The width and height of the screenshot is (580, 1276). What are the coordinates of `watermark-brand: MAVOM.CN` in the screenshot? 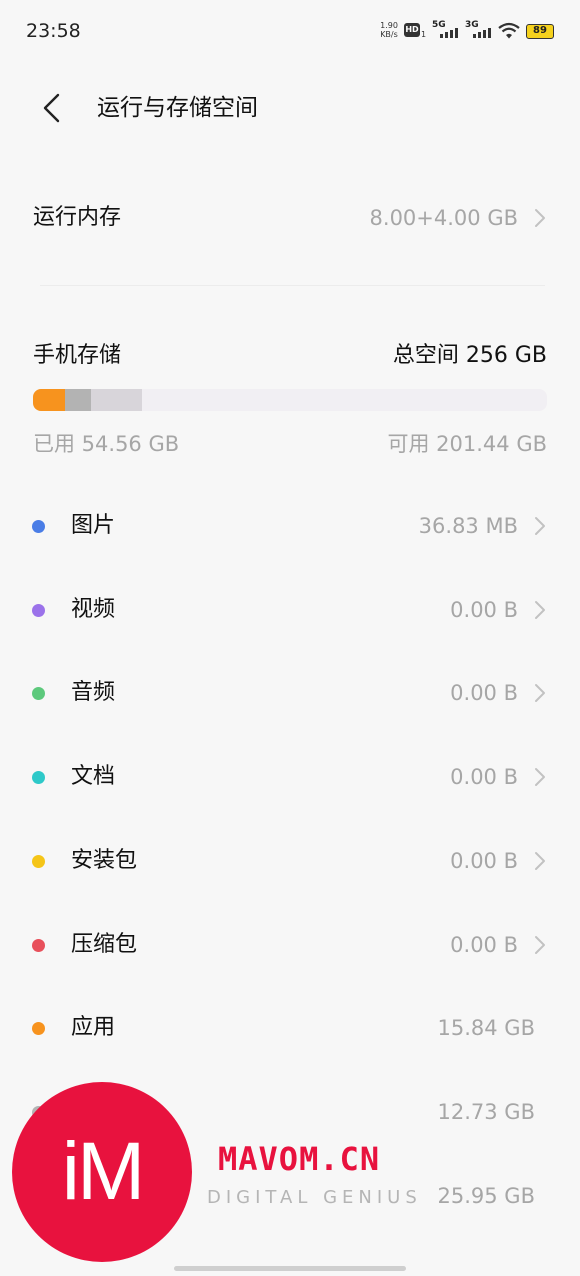 It's located at (299, 1159).